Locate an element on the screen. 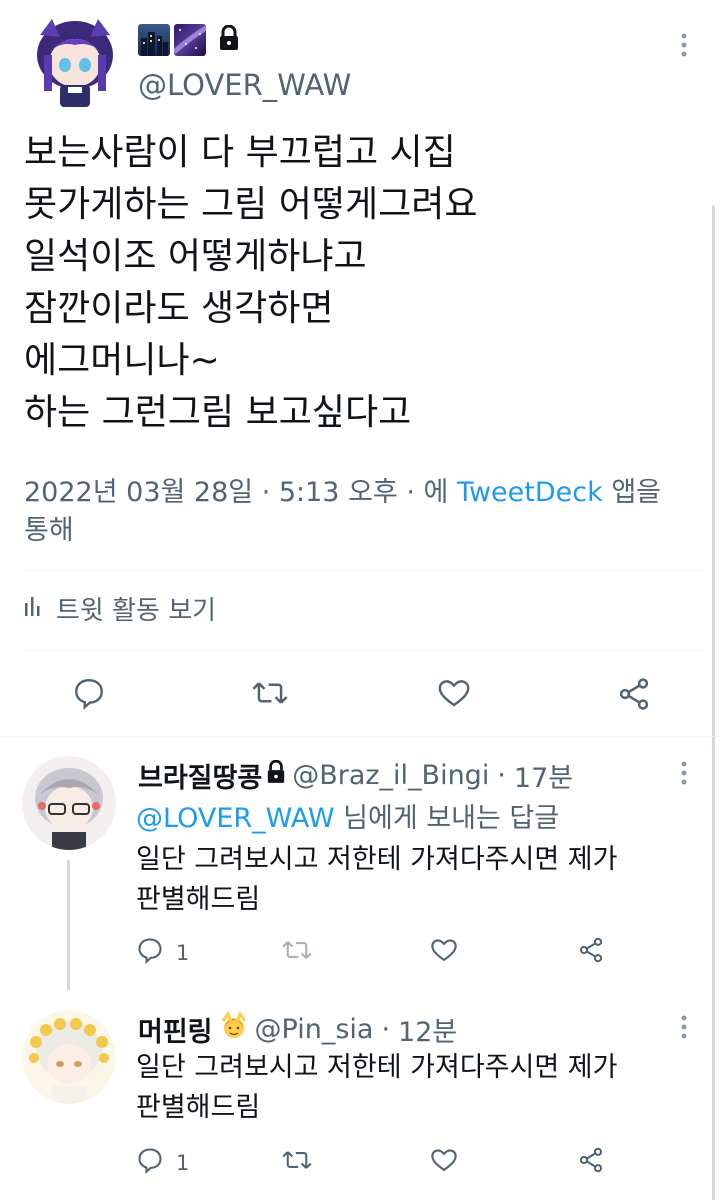 Image resolution: width=720 pixels, height=1200 pixels. replying-to-suffix: 님에게 보내는 답글 is located at coordinates (447, 818).